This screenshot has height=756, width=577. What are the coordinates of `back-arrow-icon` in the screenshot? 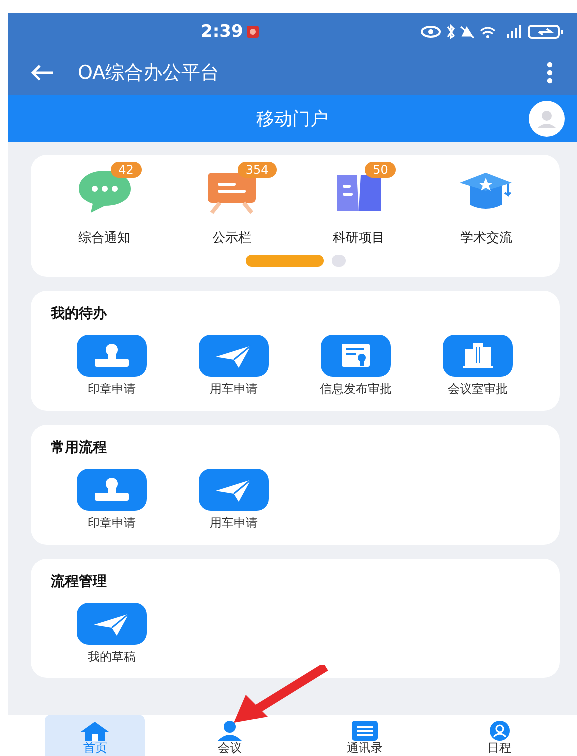 It's located at (42, 73).